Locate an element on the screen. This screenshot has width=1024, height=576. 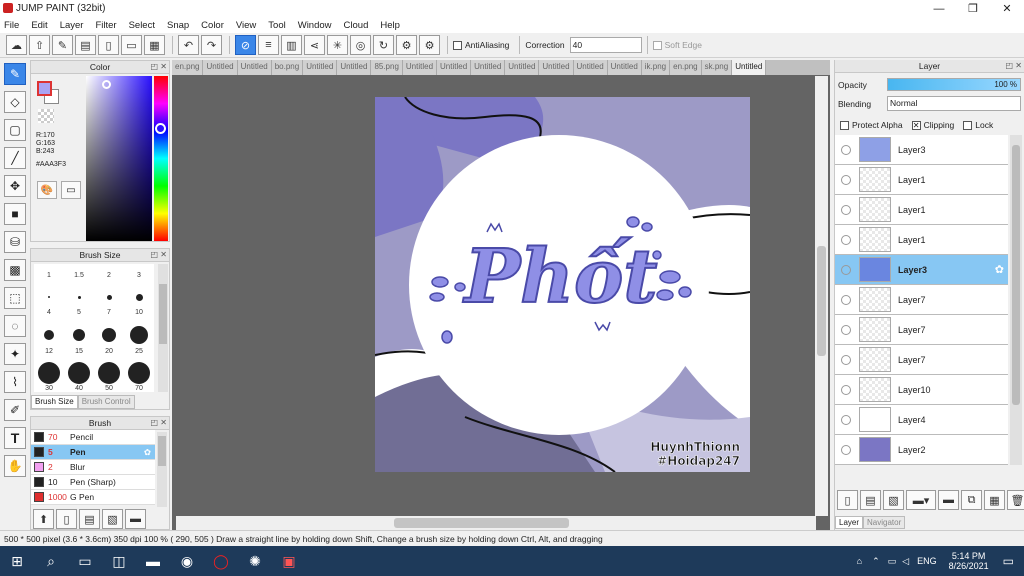
tab-brush-size: Brush Size is located at coordinates (54, 402).